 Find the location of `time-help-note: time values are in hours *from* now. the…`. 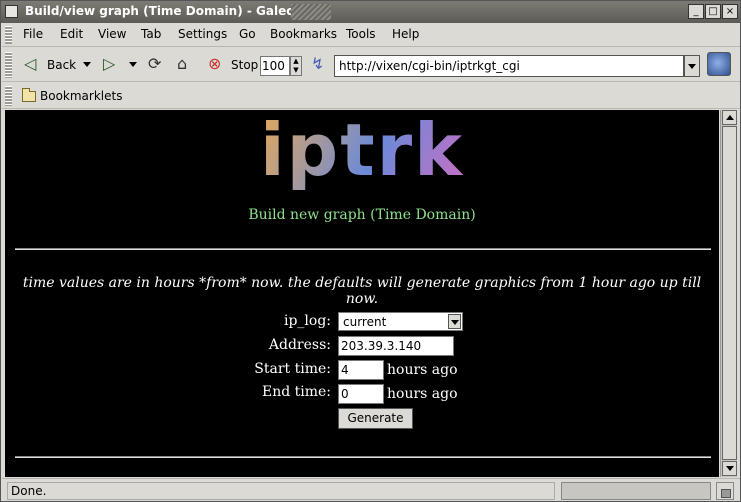

time-help-note: time values are in hours *from* now. the… is located at coordinates (362, 291).